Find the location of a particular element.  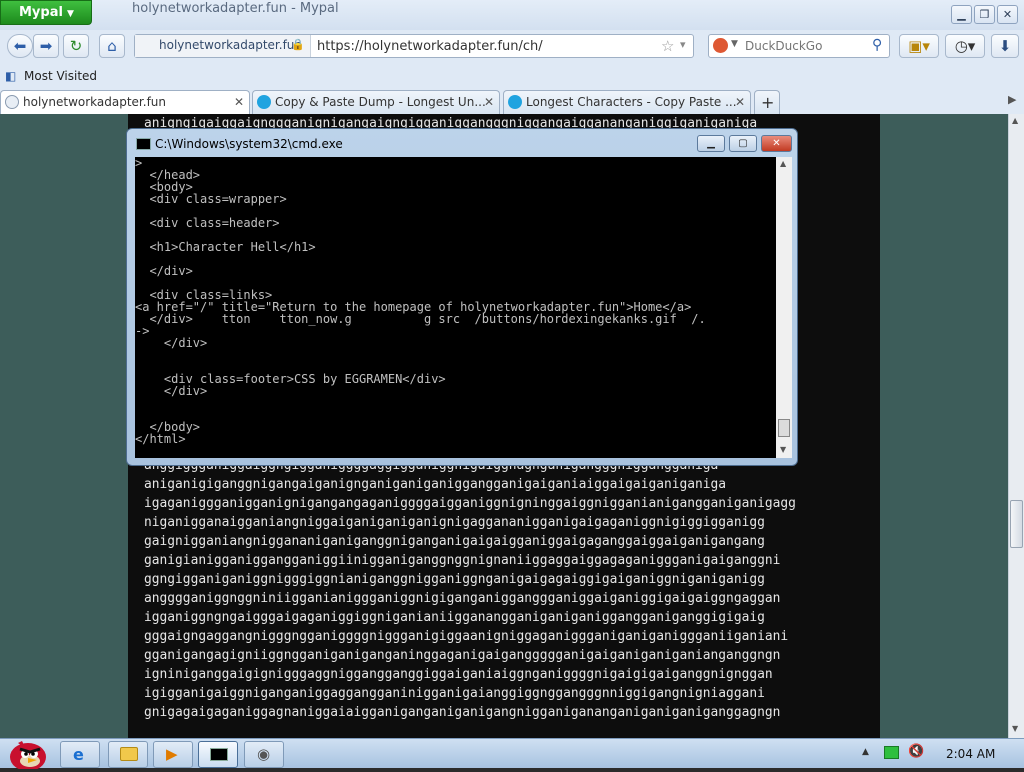

history-button: ◷▾ is located at coordinates (965, 46).